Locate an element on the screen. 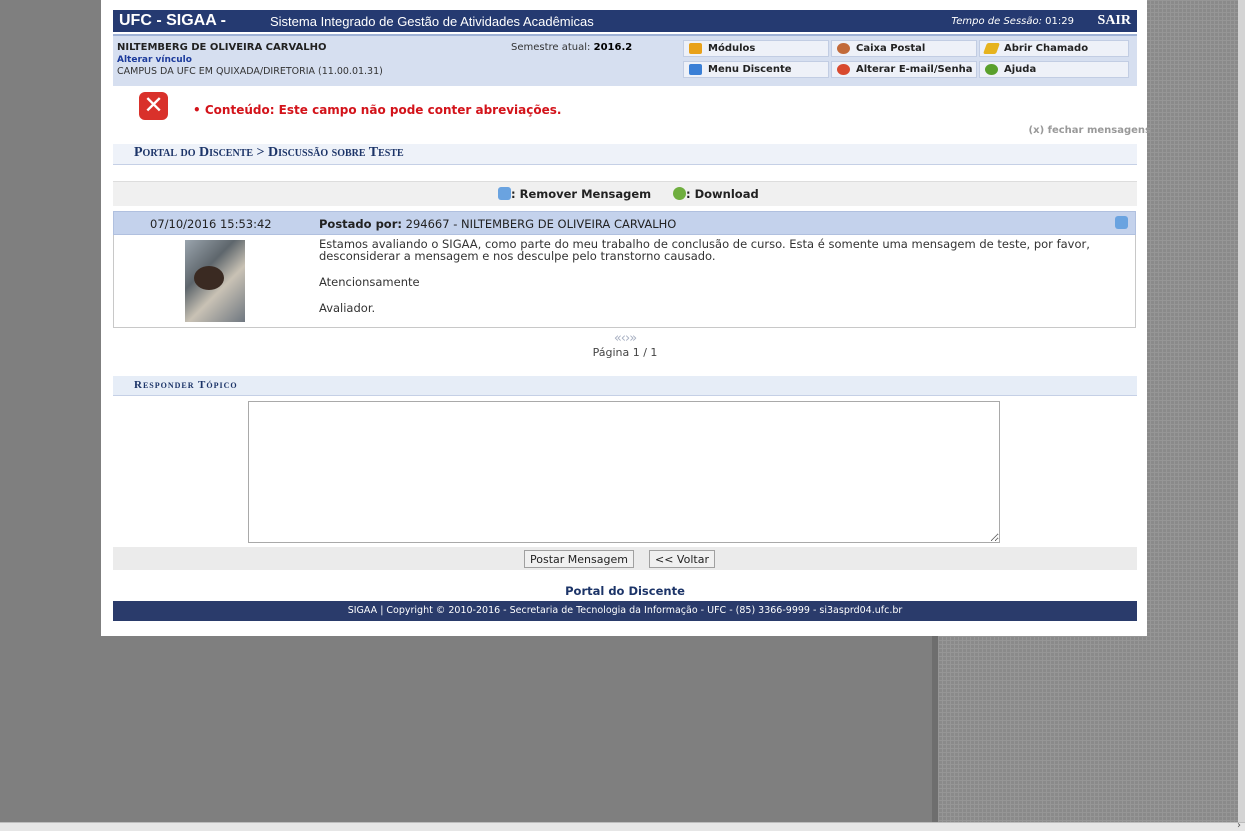 Image resolution: width=1245 pixels, height=831 pixels. download-legend-label: : Download is located at coordinates (722, 194).